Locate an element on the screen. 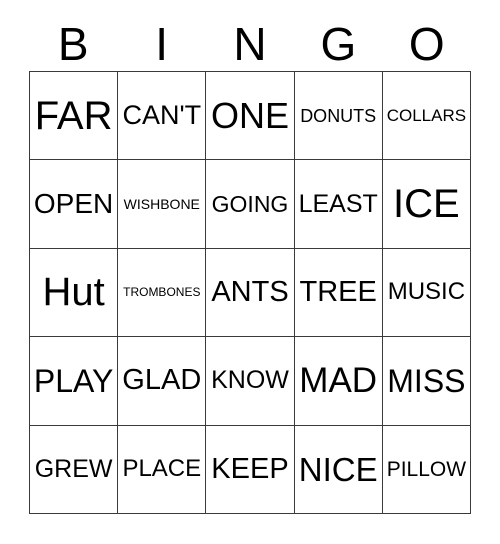 This screenshot has height=544, width=500. bingo-cell-label: KNOW is located at coordinates (250, 380).